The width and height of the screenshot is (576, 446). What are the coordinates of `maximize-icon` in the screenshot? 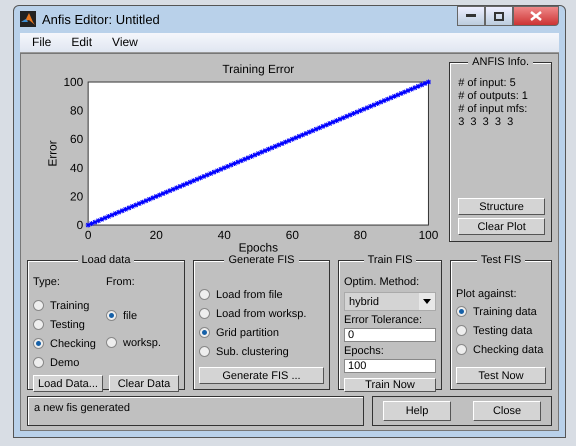 It's located at (499, 16).